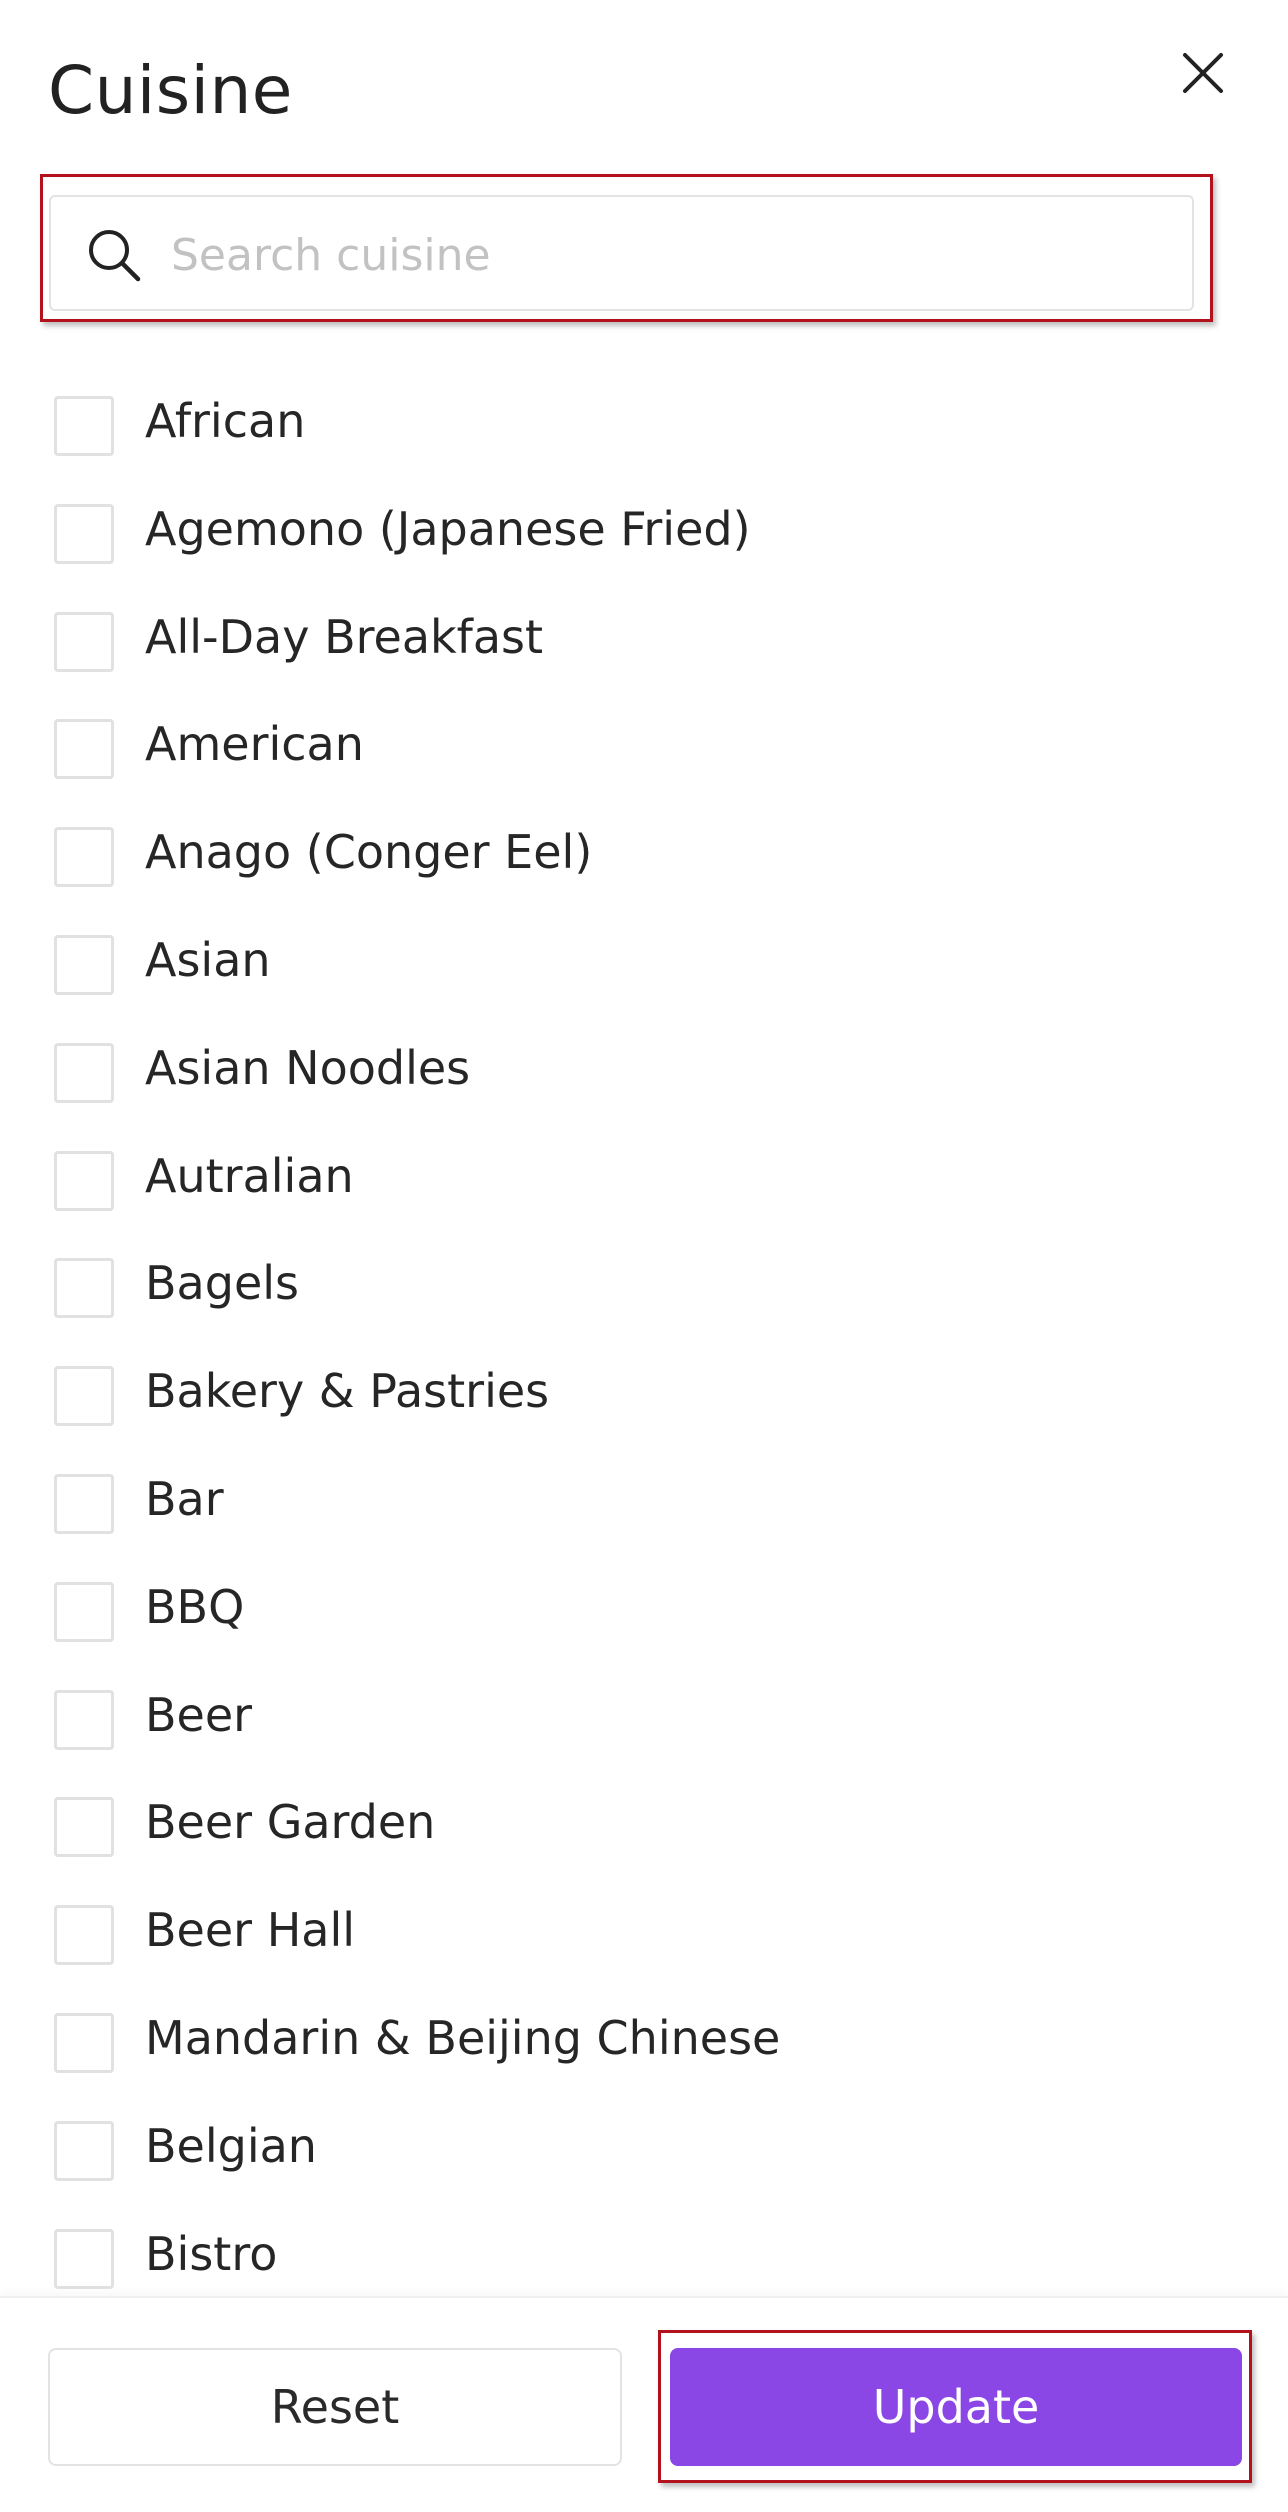  I want to click on cuisine-label: BBQ, so click(195, 1607).